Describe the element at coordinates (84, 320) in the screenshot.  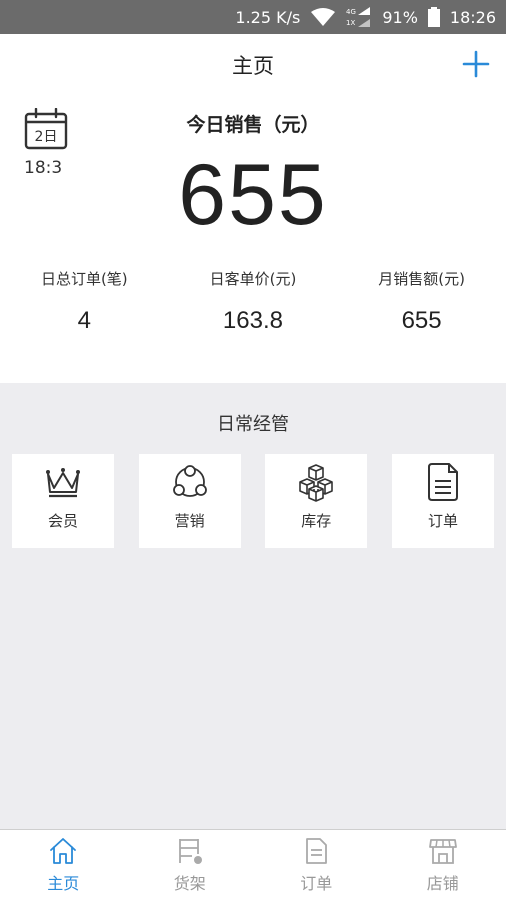
I see `stat-value: 4` at that location.